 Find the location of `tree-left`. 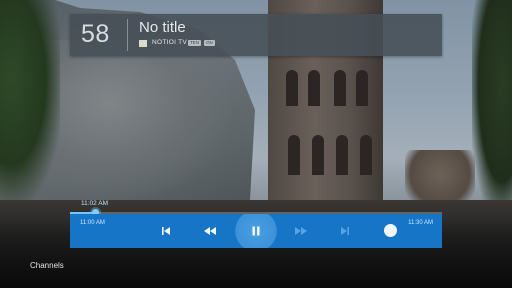

tree-left is located at coordinates (30, 100).